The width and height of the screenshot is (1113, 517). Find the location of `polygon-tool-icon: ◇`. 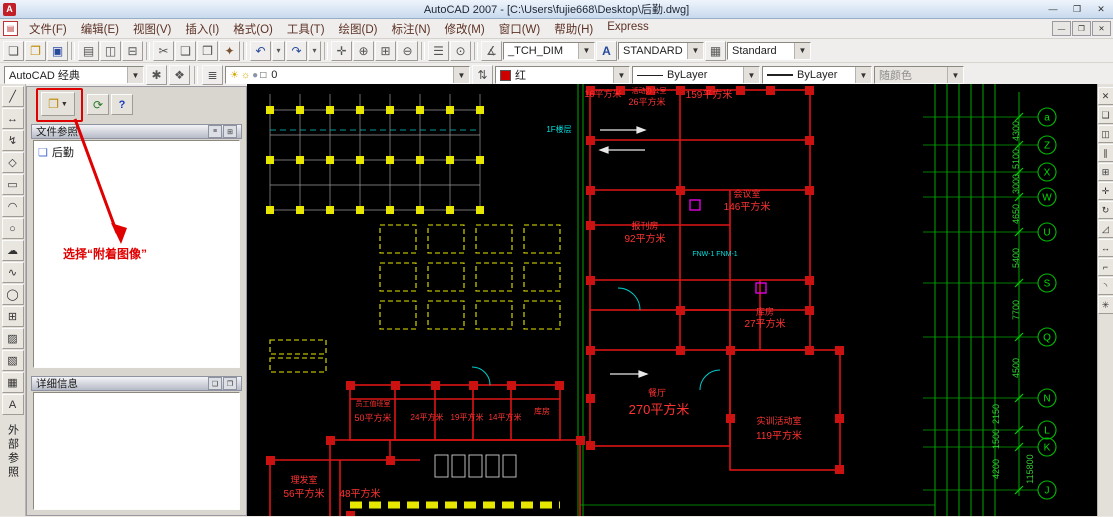

polygon-tool-icon: ◇ is located at coordinates (13, 162).